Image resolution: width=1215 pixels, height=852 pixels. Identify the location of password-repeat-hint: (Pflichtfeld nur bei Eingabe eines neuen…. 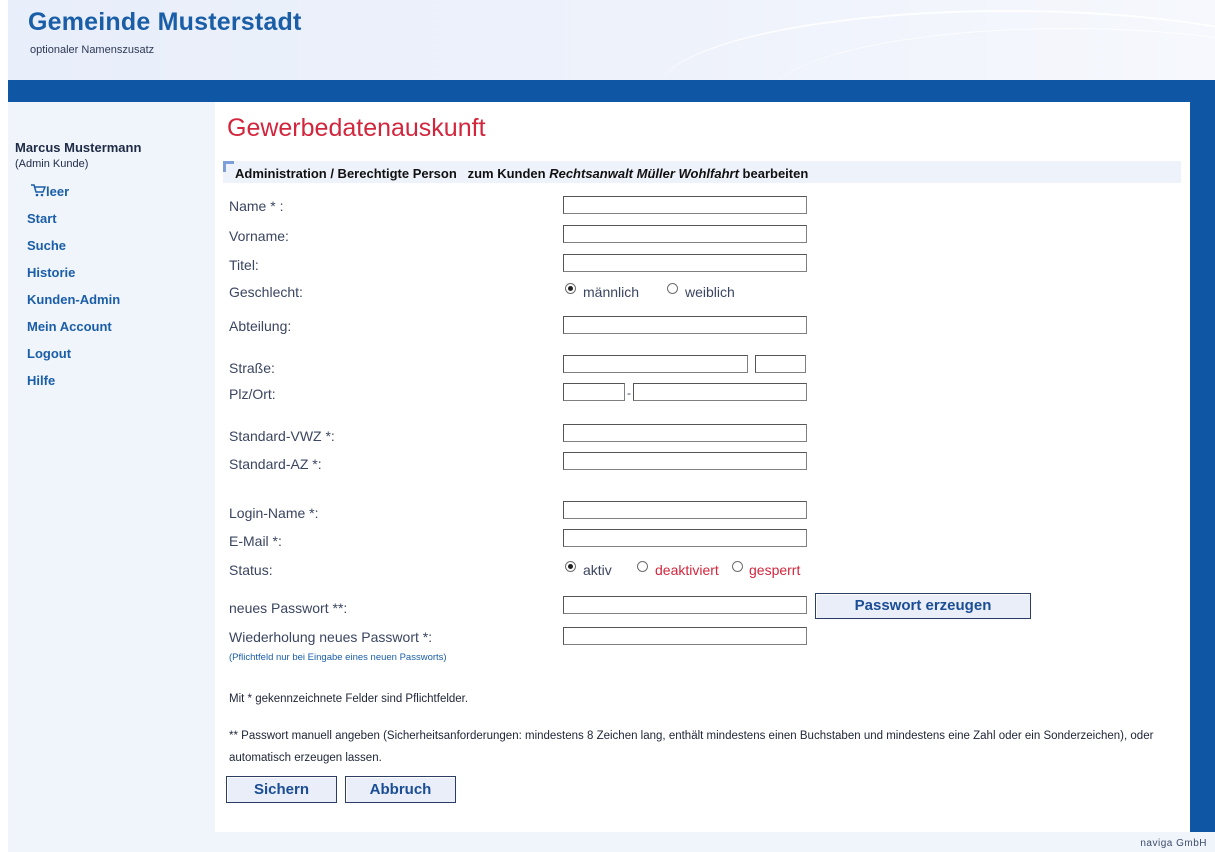
(338, 657).